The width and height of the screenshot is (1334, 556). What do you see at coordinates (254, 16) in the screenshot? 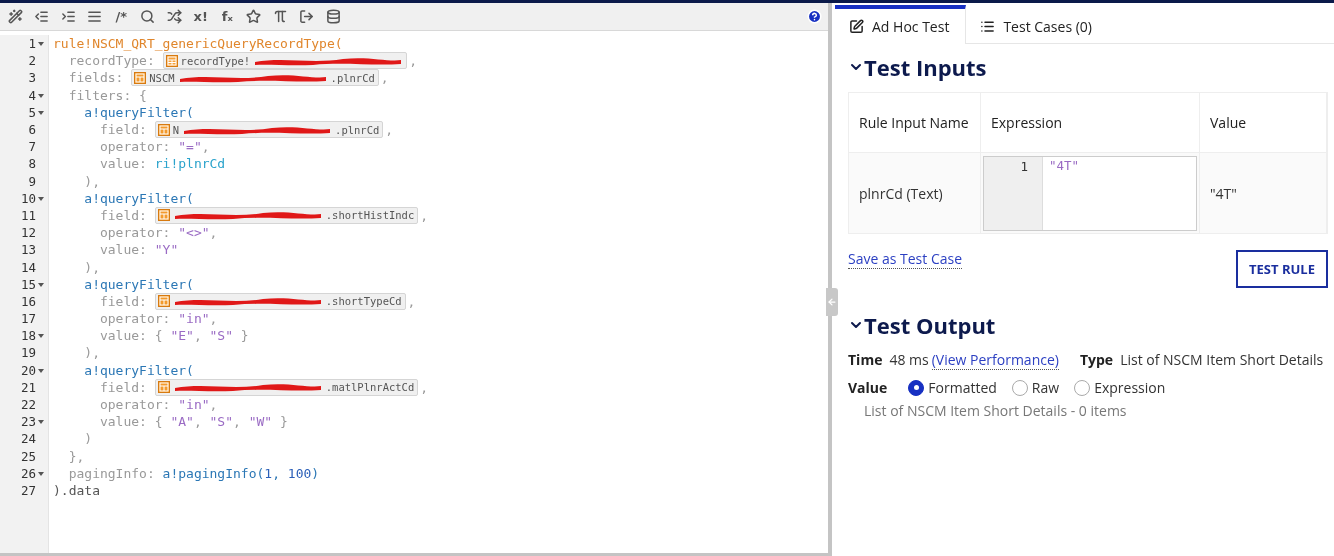
I see `star-icon` at bounding box center [254, 16].